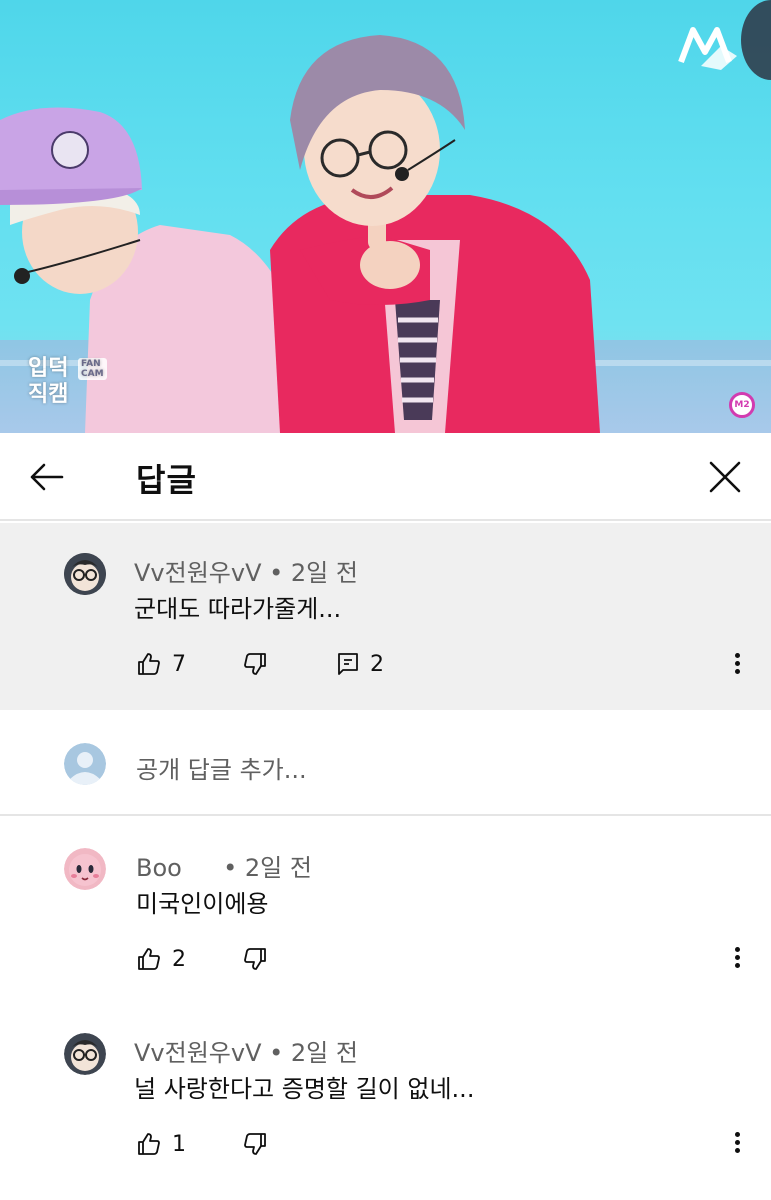  What do you see at coordinates (161, 664) in the screenshot?
I see `like-button: 7` at bounding box center [161, 664].